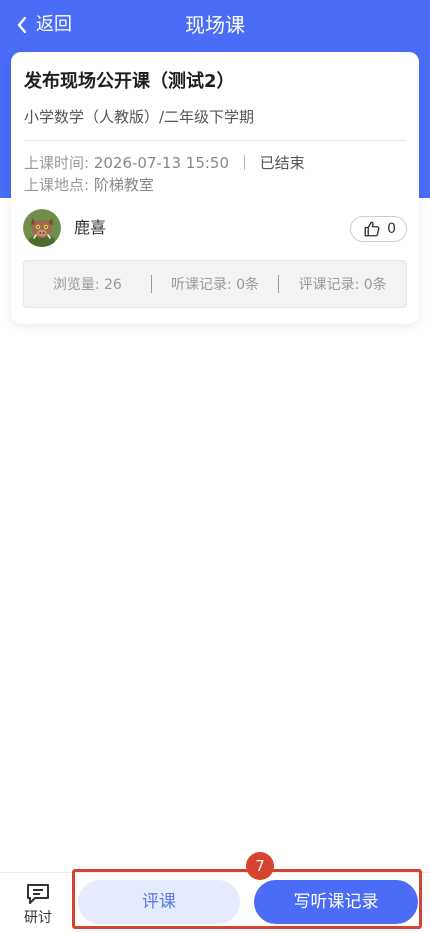  I want to click on write-record-button: 写听课记录, so click(336, 902).